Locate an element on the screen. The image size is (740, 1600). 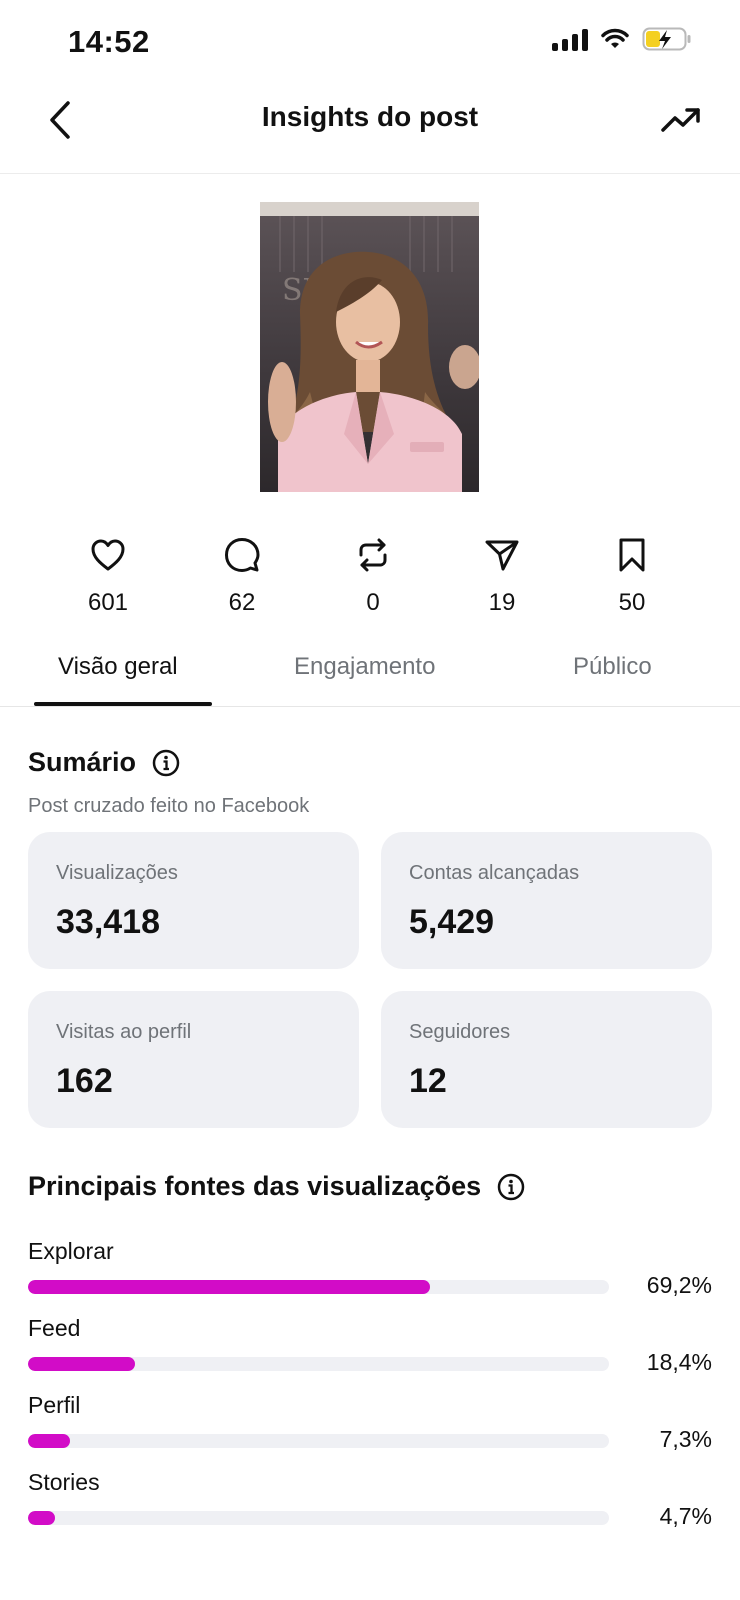
share-icon is located at coordinates (502, 555).